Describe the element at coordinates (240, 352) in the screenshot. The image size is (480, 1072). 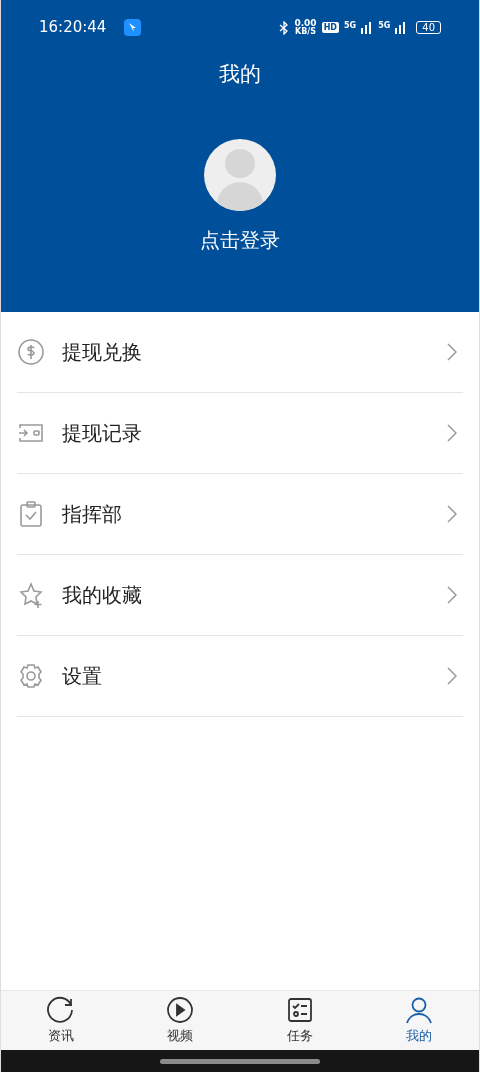
I see `menu-item: 提现兑换` at that location.